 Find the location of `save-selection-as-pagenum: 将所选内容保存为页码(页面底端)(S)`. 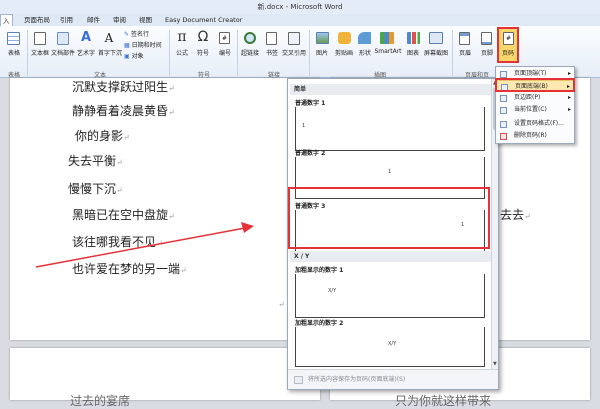

save-selection-as-pagenum: 将所选内容保存为页码(页面底端)(S) is located at coordinates (393, 379).